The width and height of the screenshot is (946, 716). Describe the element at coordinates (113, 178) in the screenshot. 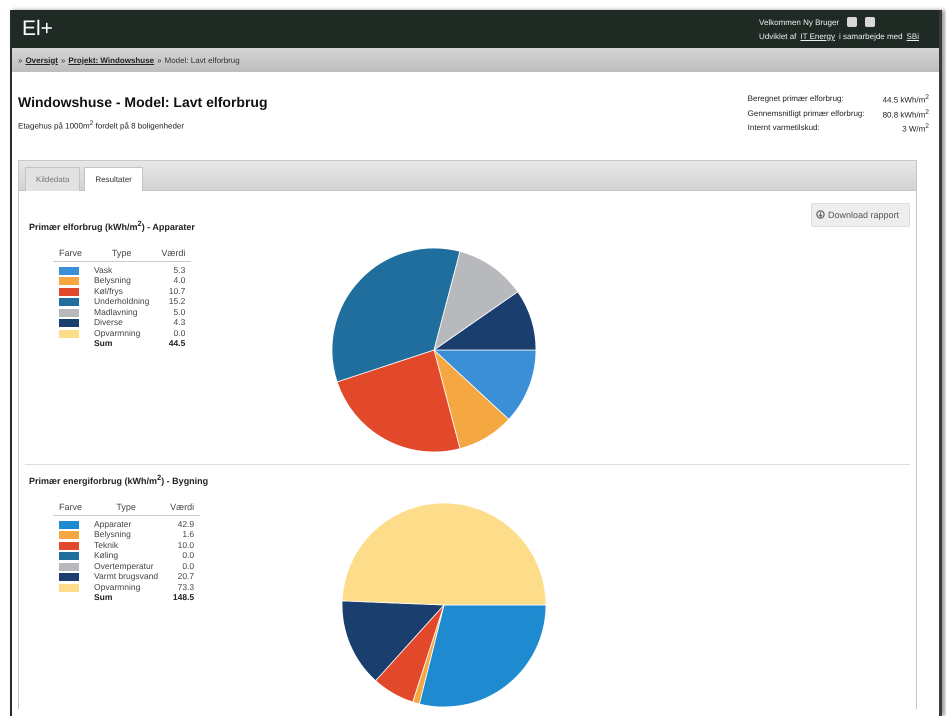

I see `tab: Resultater` at that location.